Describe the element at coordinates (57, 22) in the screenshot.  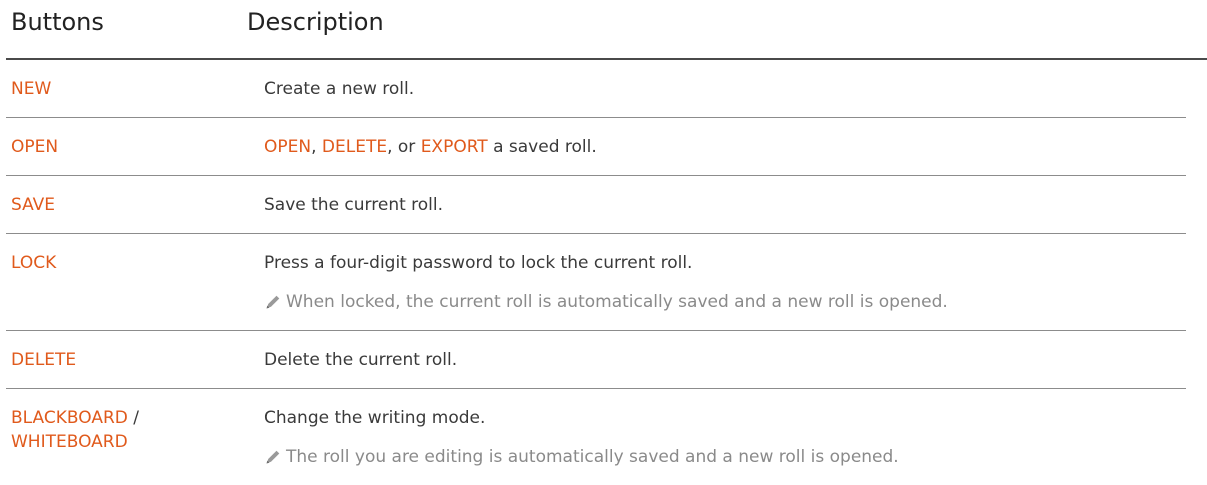
I see `header-buttons: Buttons` at that location.